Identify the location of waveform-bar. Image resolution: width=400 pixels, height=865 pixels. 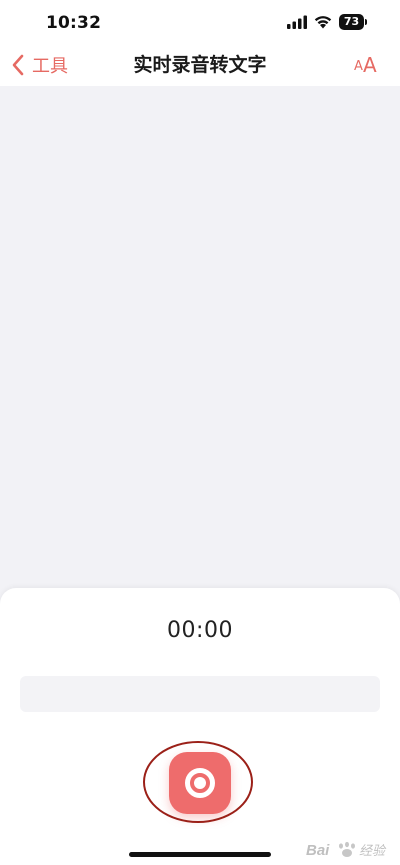
(200, 694).